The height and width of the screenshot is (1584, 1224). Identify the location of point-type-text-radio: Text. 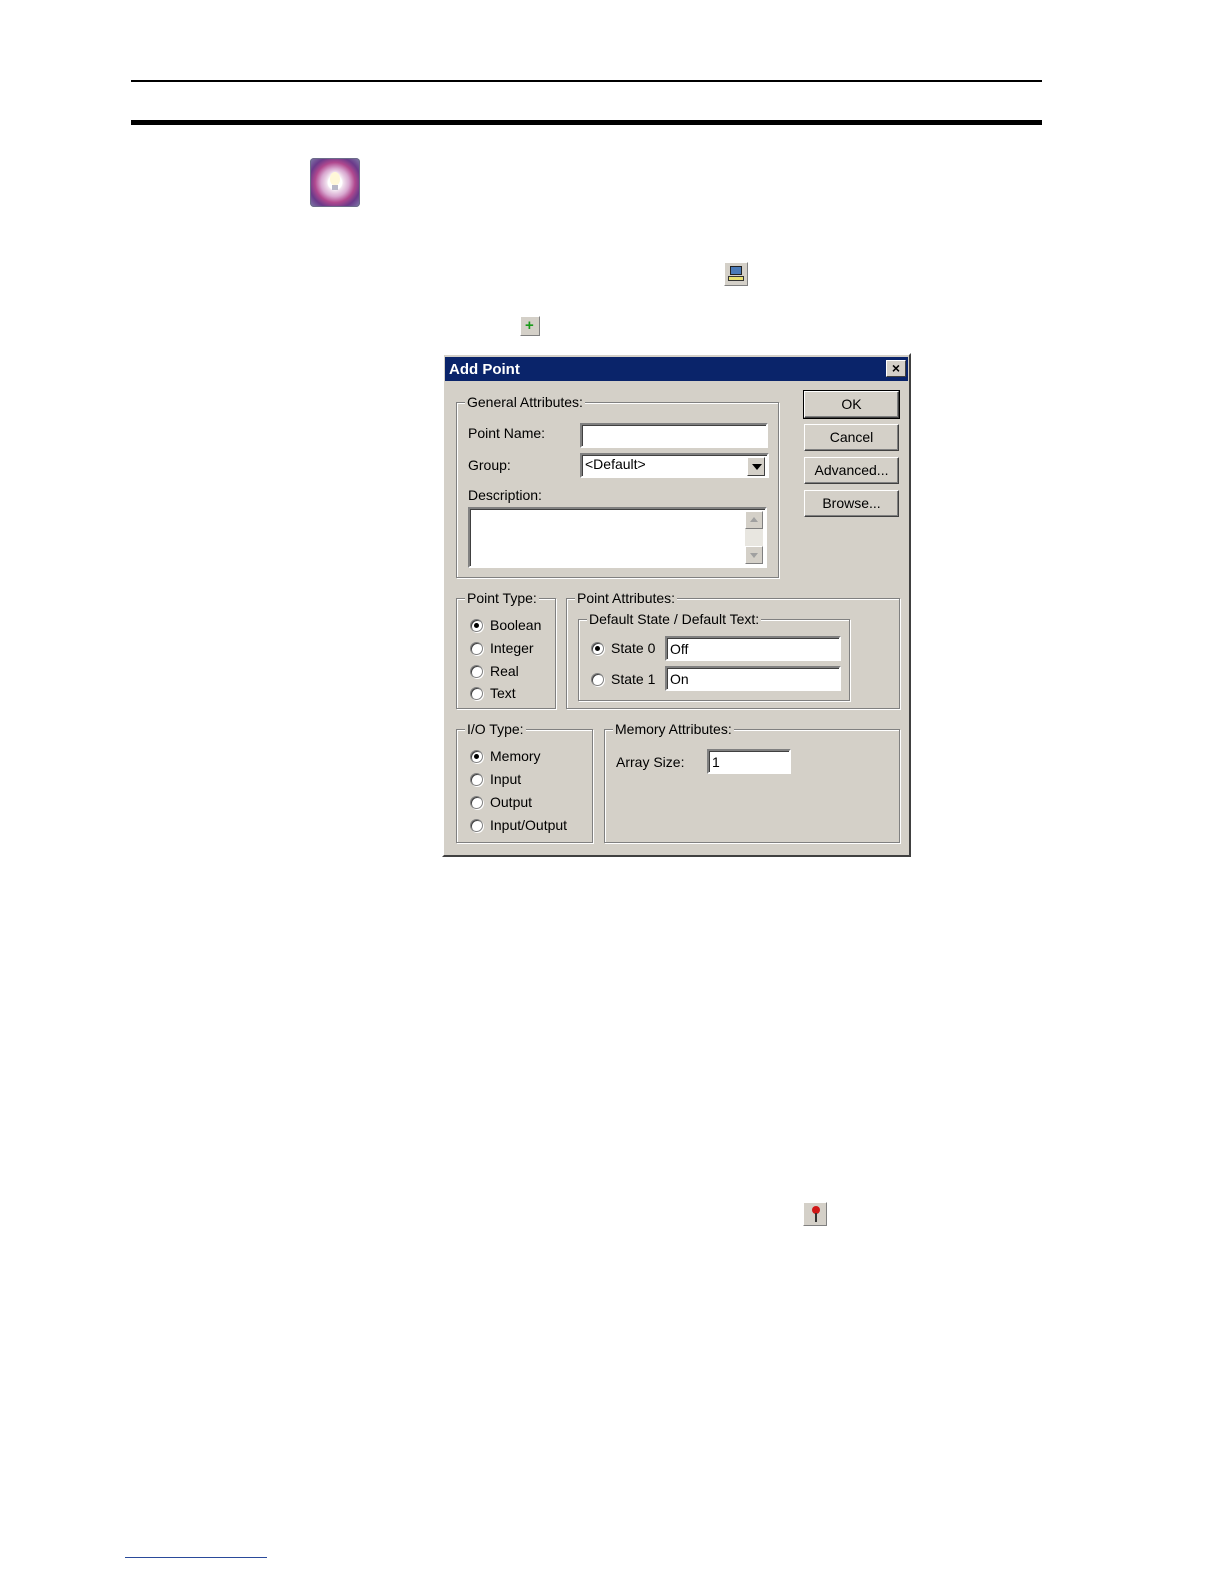
(493, 693).